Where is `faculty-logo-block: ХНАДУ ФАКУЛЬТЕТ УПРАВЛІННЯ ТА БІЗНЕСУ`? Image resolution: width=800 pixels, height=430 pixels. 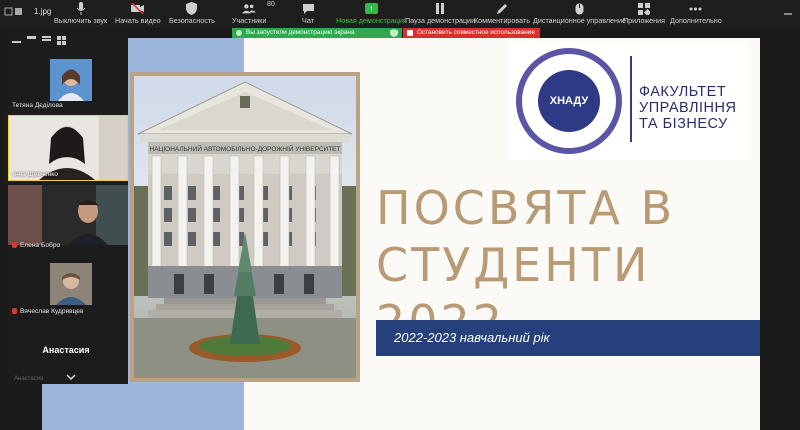 faculty-logo-block: ХНАДУ ФАКУЛЬТЕТ УПРАВЛІННЯ ТА БІЗНЕСУ is located at coordinates (628, 101).